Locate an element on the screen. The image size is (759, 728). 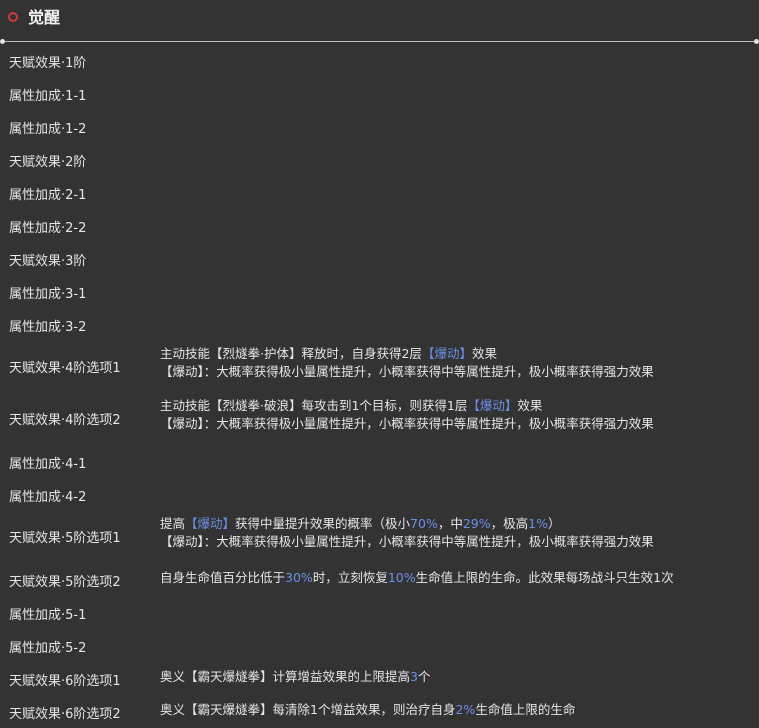
description-text: ，中 is located at coordinates (450, 523).